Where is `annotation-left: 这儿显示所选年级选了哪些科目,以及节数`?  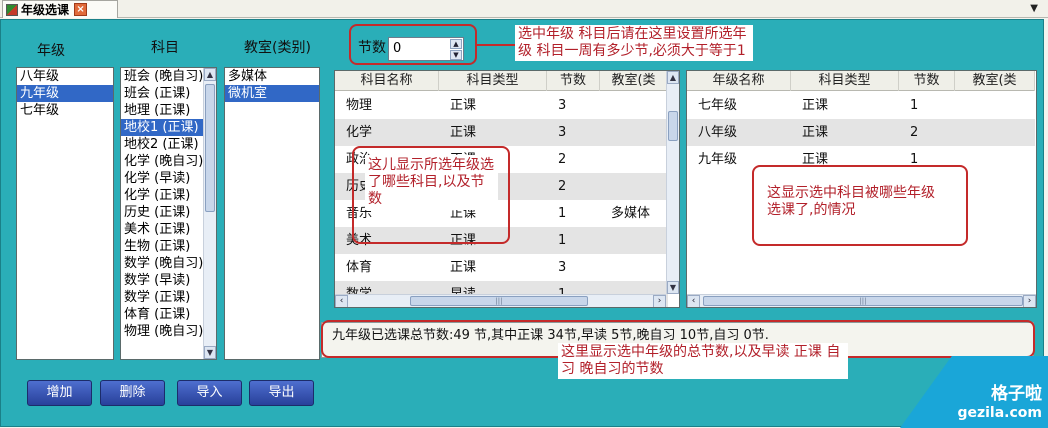 annotation-left: 这儿显示所选年级选了哪些科目,以及节数 is located at coordinates (431, 182).